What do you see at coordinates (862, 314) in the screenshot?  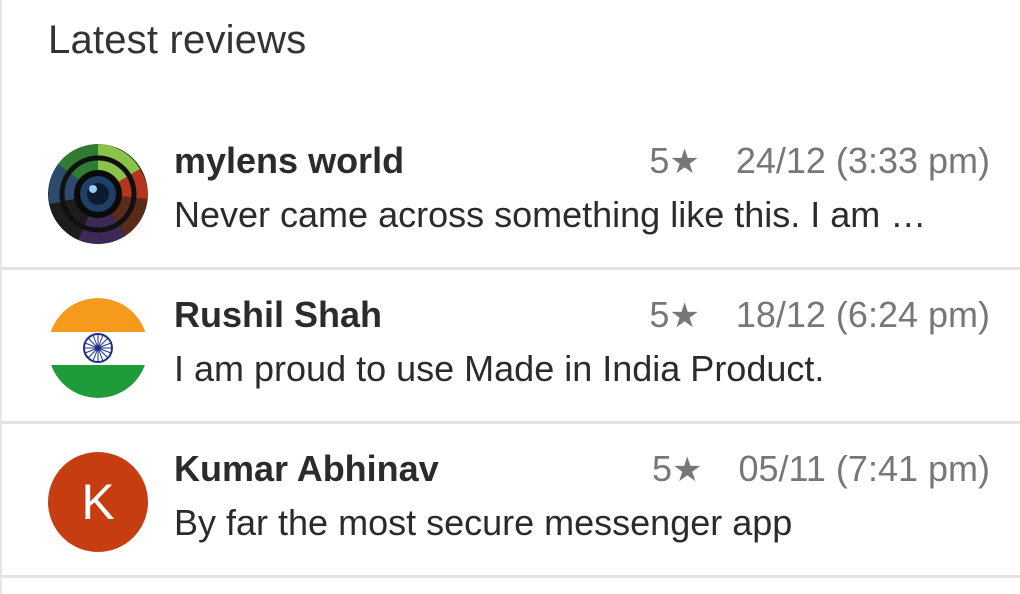 I see `review-date: 18/12 (6:24 pm)` at bounding box center [862, 314].